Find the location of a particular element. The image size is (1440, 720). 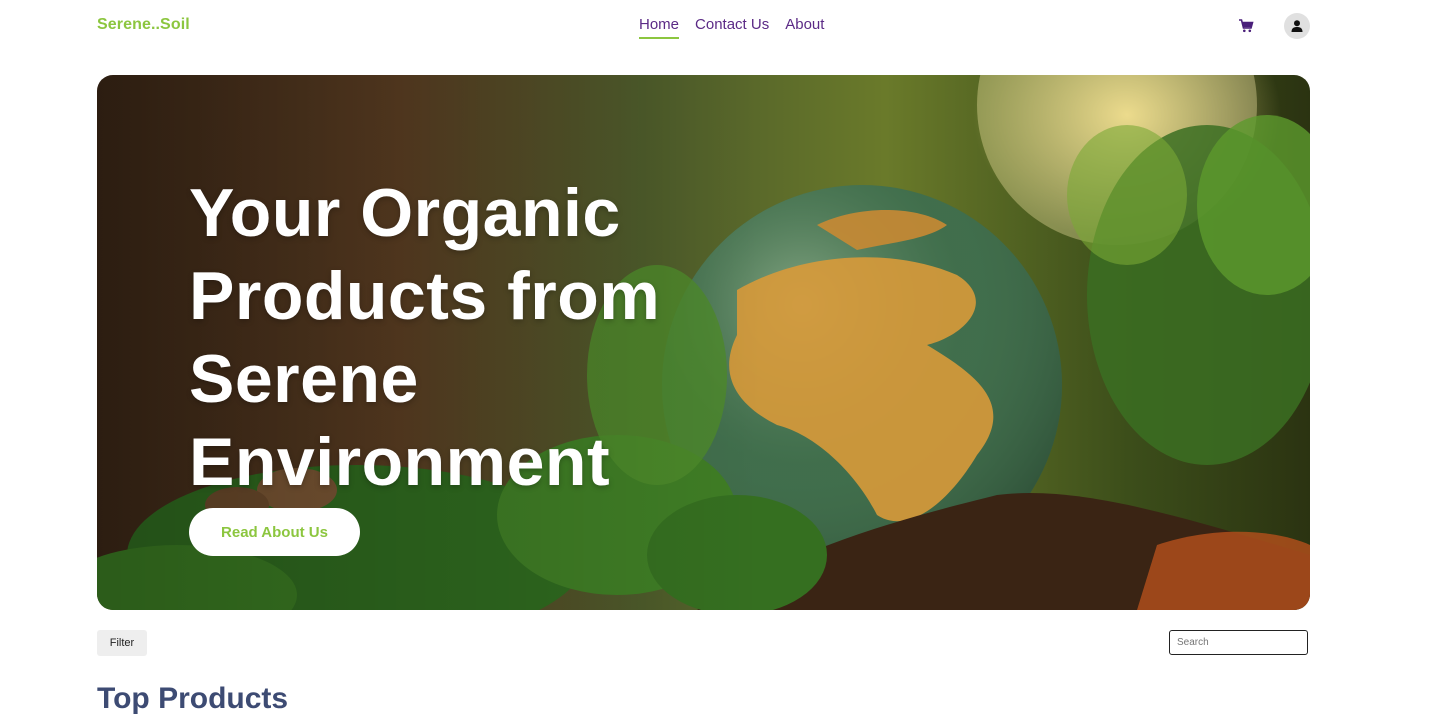

read-about-us-button: Read About Us is located at coordinates (274, 532).